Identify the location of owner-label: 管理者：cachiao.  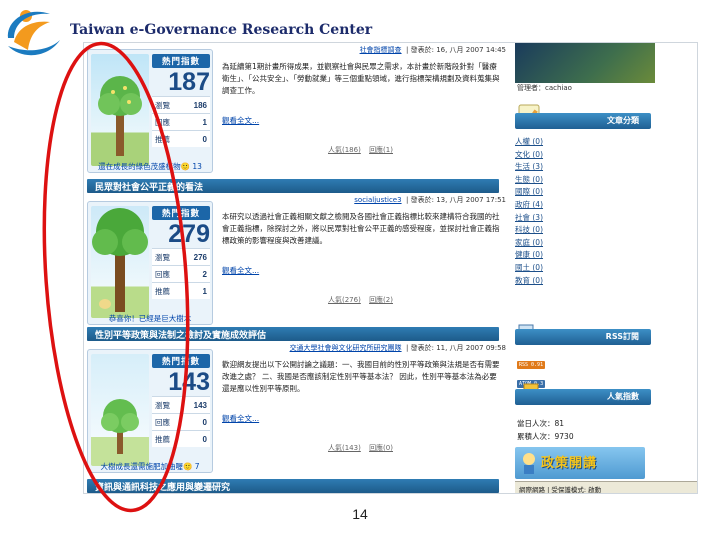
(544, 88).